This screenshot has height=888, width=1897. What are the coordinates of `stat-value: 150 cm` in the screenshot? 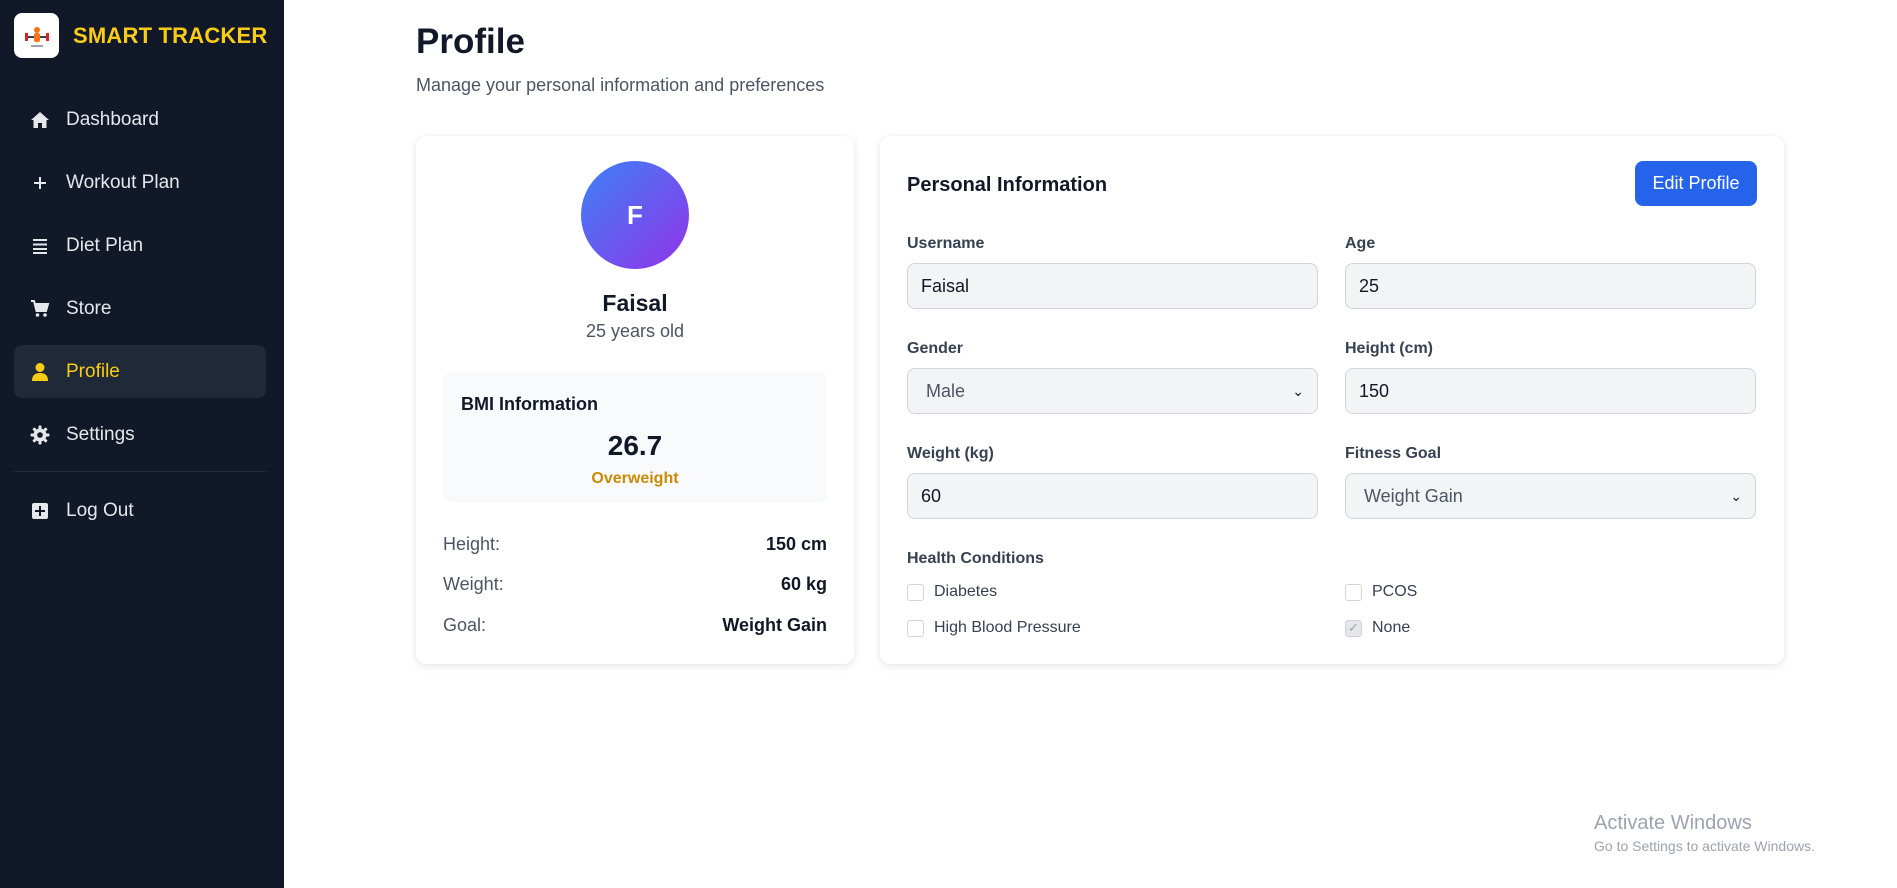 It's located at (796, 544).